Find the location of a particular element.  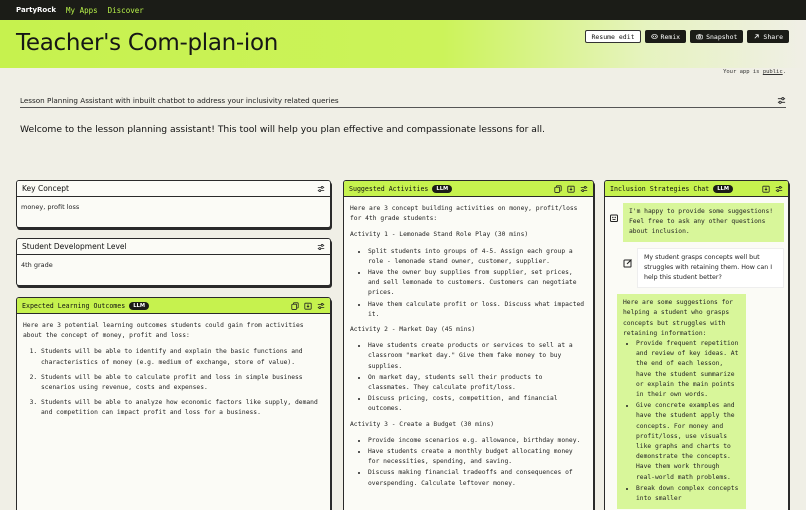

public-link: public is located at coordinates (773, 72).